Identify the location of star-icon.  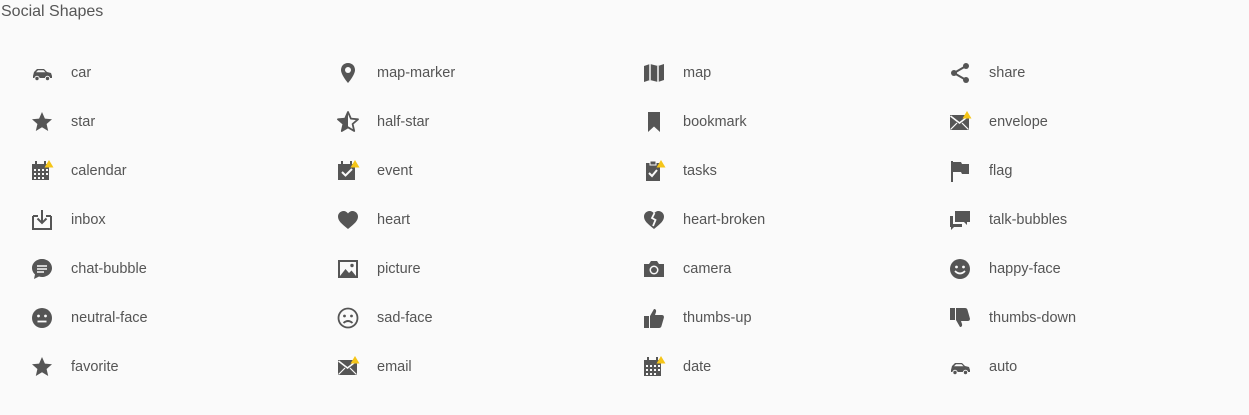
(42, 122).